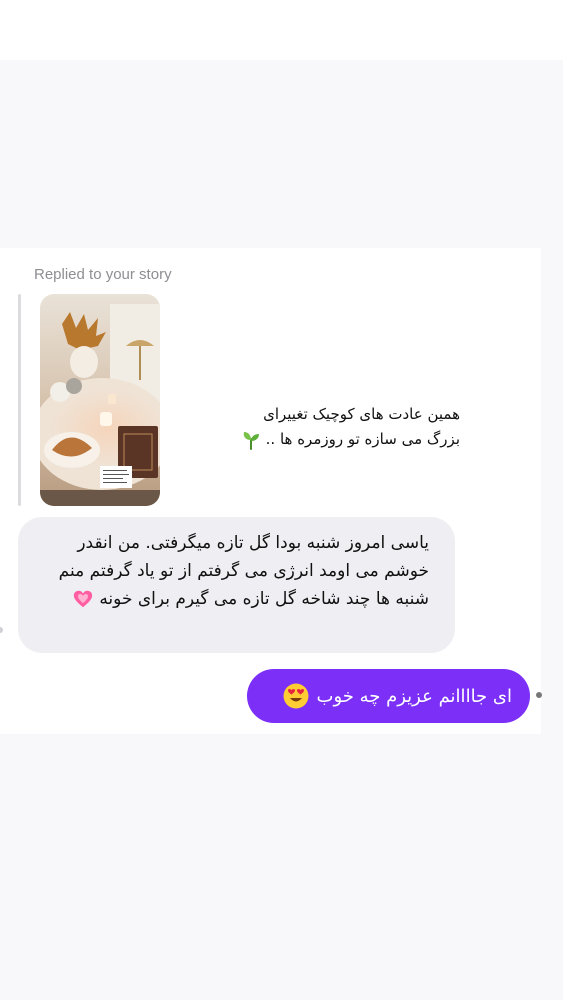 The image size is (563, 1000). What do you see at coordinates (281, 30) in the screenshot?
I see `top-band` at bounding box center [281, 30].